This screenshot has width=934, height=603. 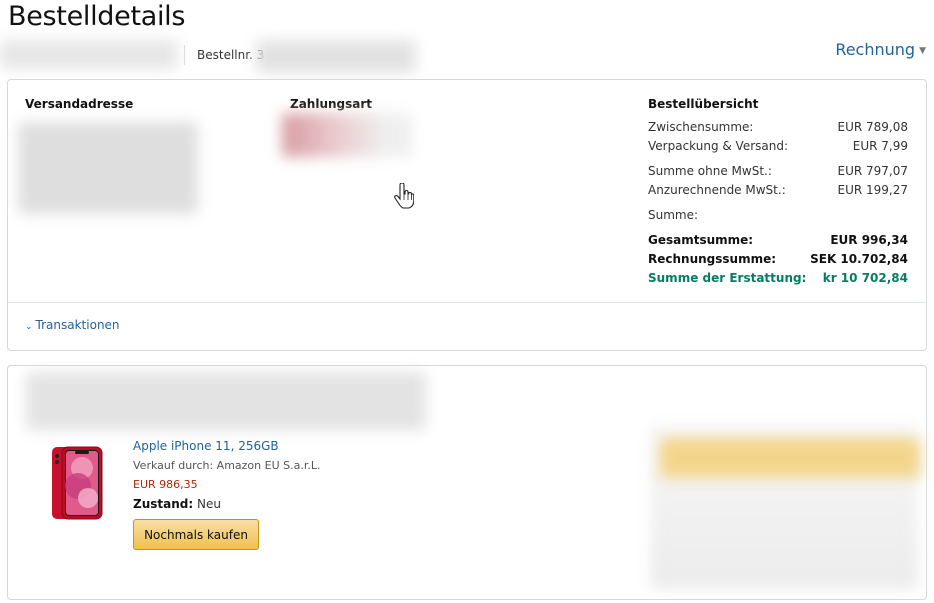 What do you see at coordinates (710, 171) in the screenshot?
I see `summary-label: Summe ohne MwSt.:` at bounding box center [710, 171].